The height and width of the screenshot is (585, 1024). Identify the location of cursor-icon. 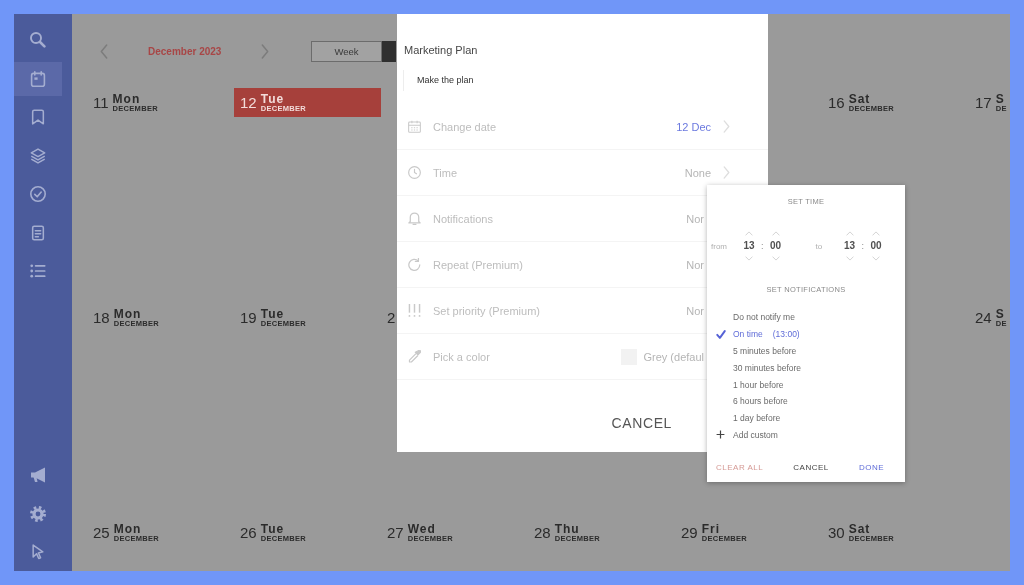
(38, 552).